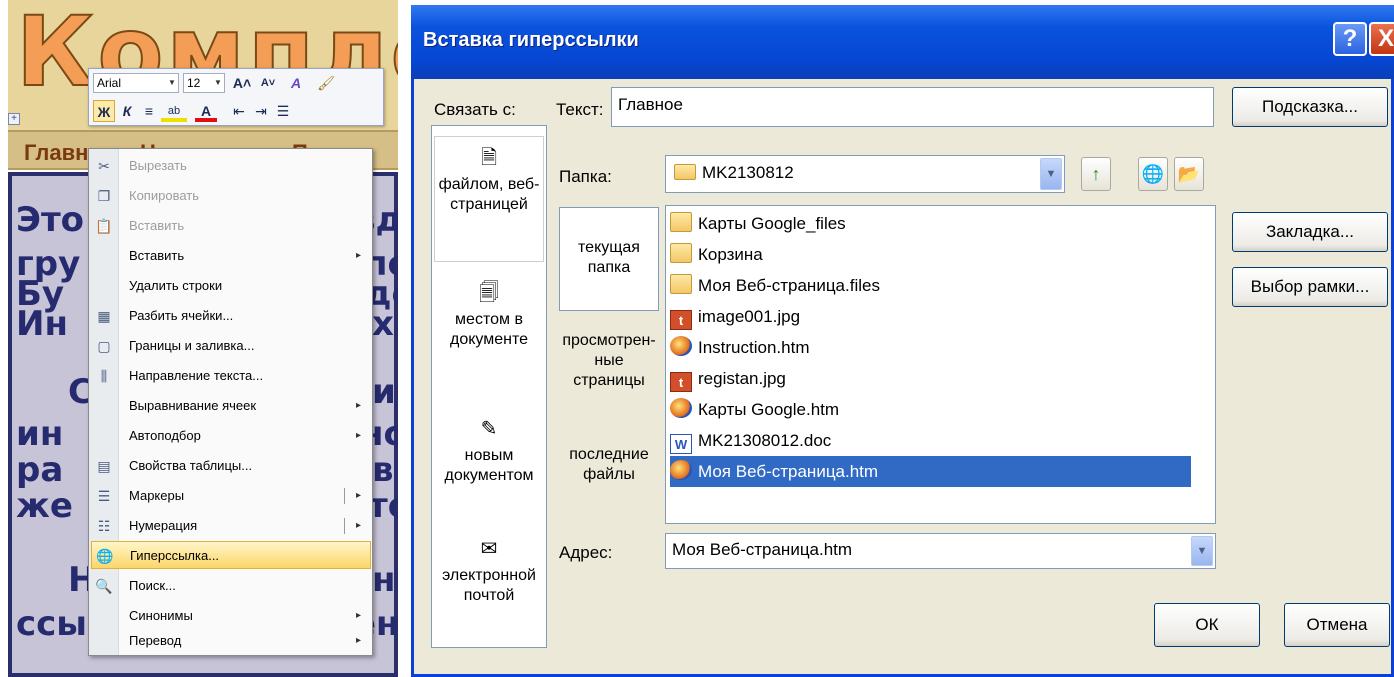 The width and height of the screenshot is (1394, 677). I want to click on list-item: Корзина, so click(930, 254).